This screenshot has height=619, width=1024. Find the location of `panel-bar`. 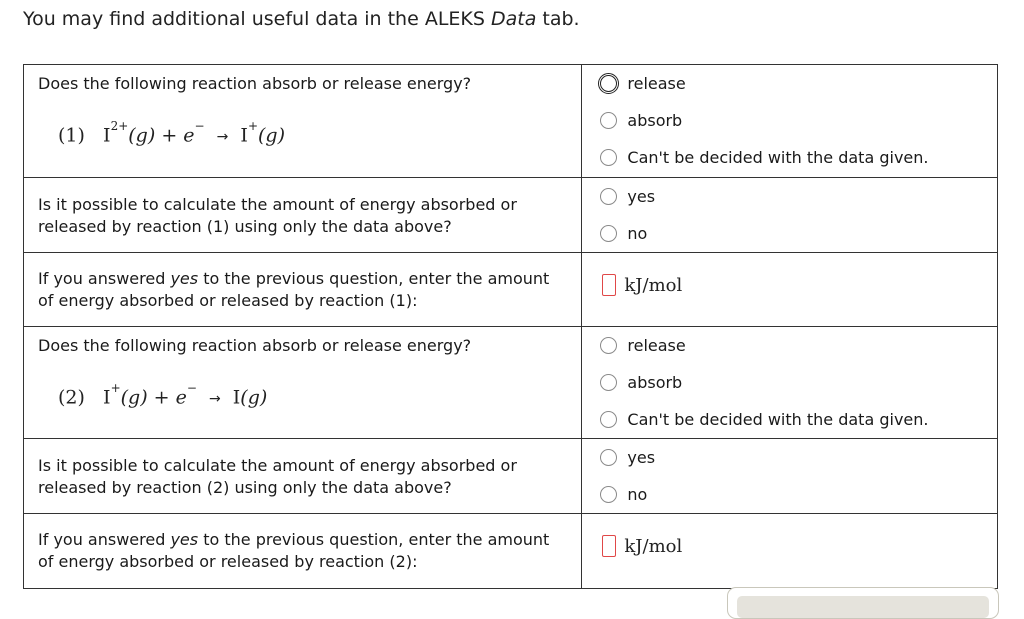

panel-bar is located at coordinates (863, 607).